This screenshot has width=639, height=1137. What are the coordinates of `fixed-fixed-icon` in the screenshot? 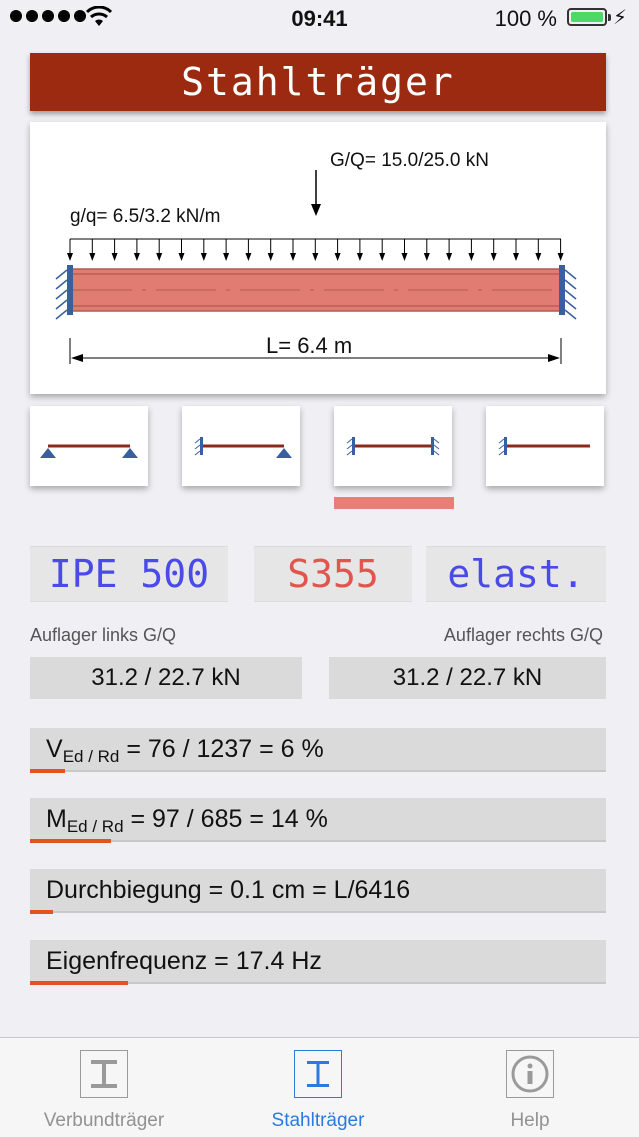 It's located at (393, 446).